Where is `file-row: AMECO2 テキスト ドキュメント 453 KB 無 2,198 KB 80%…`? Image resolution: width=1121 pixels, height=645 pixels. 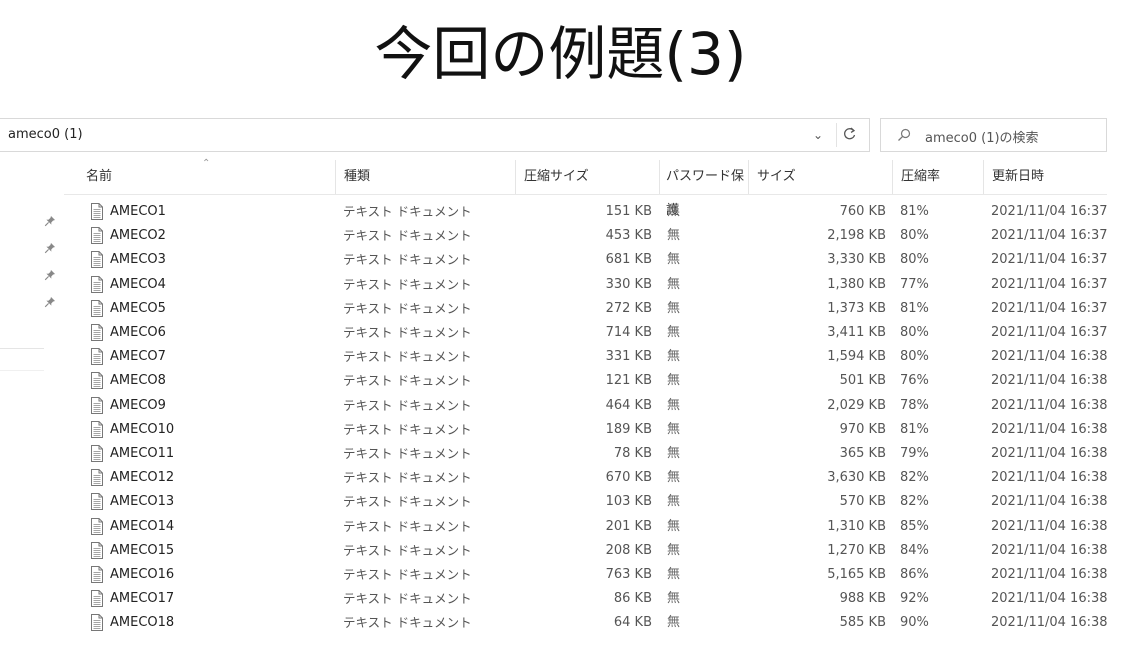
file-row: AMECO2 テキスト ドキュメント 453 KB 無 2,198 KB 80%… is located at coordinates (586, 236).